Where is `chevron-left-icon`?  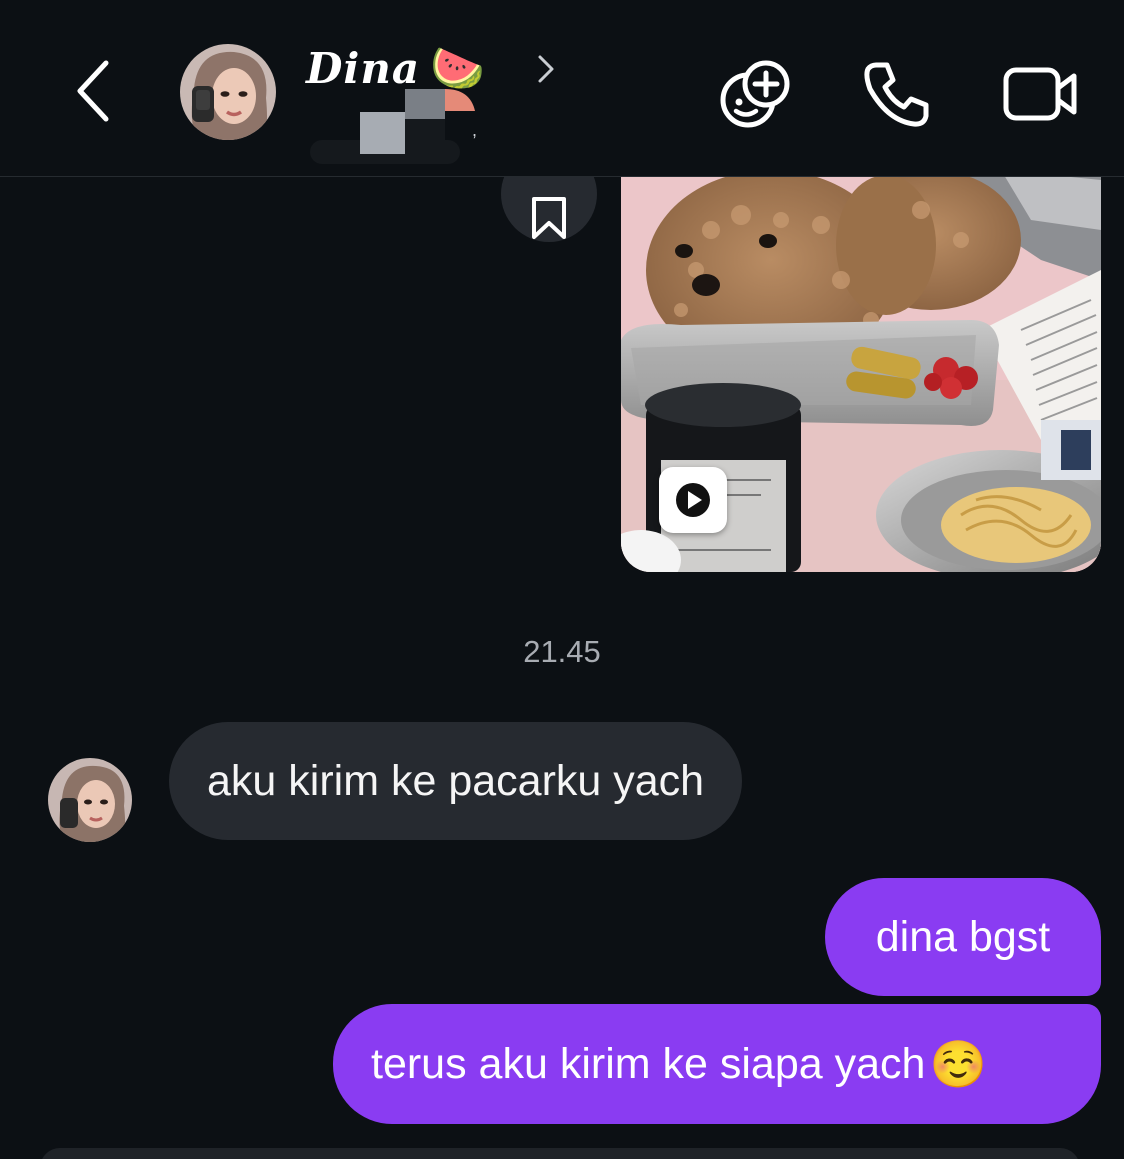
chevron-left-icon is located at coordinates (93, 91).